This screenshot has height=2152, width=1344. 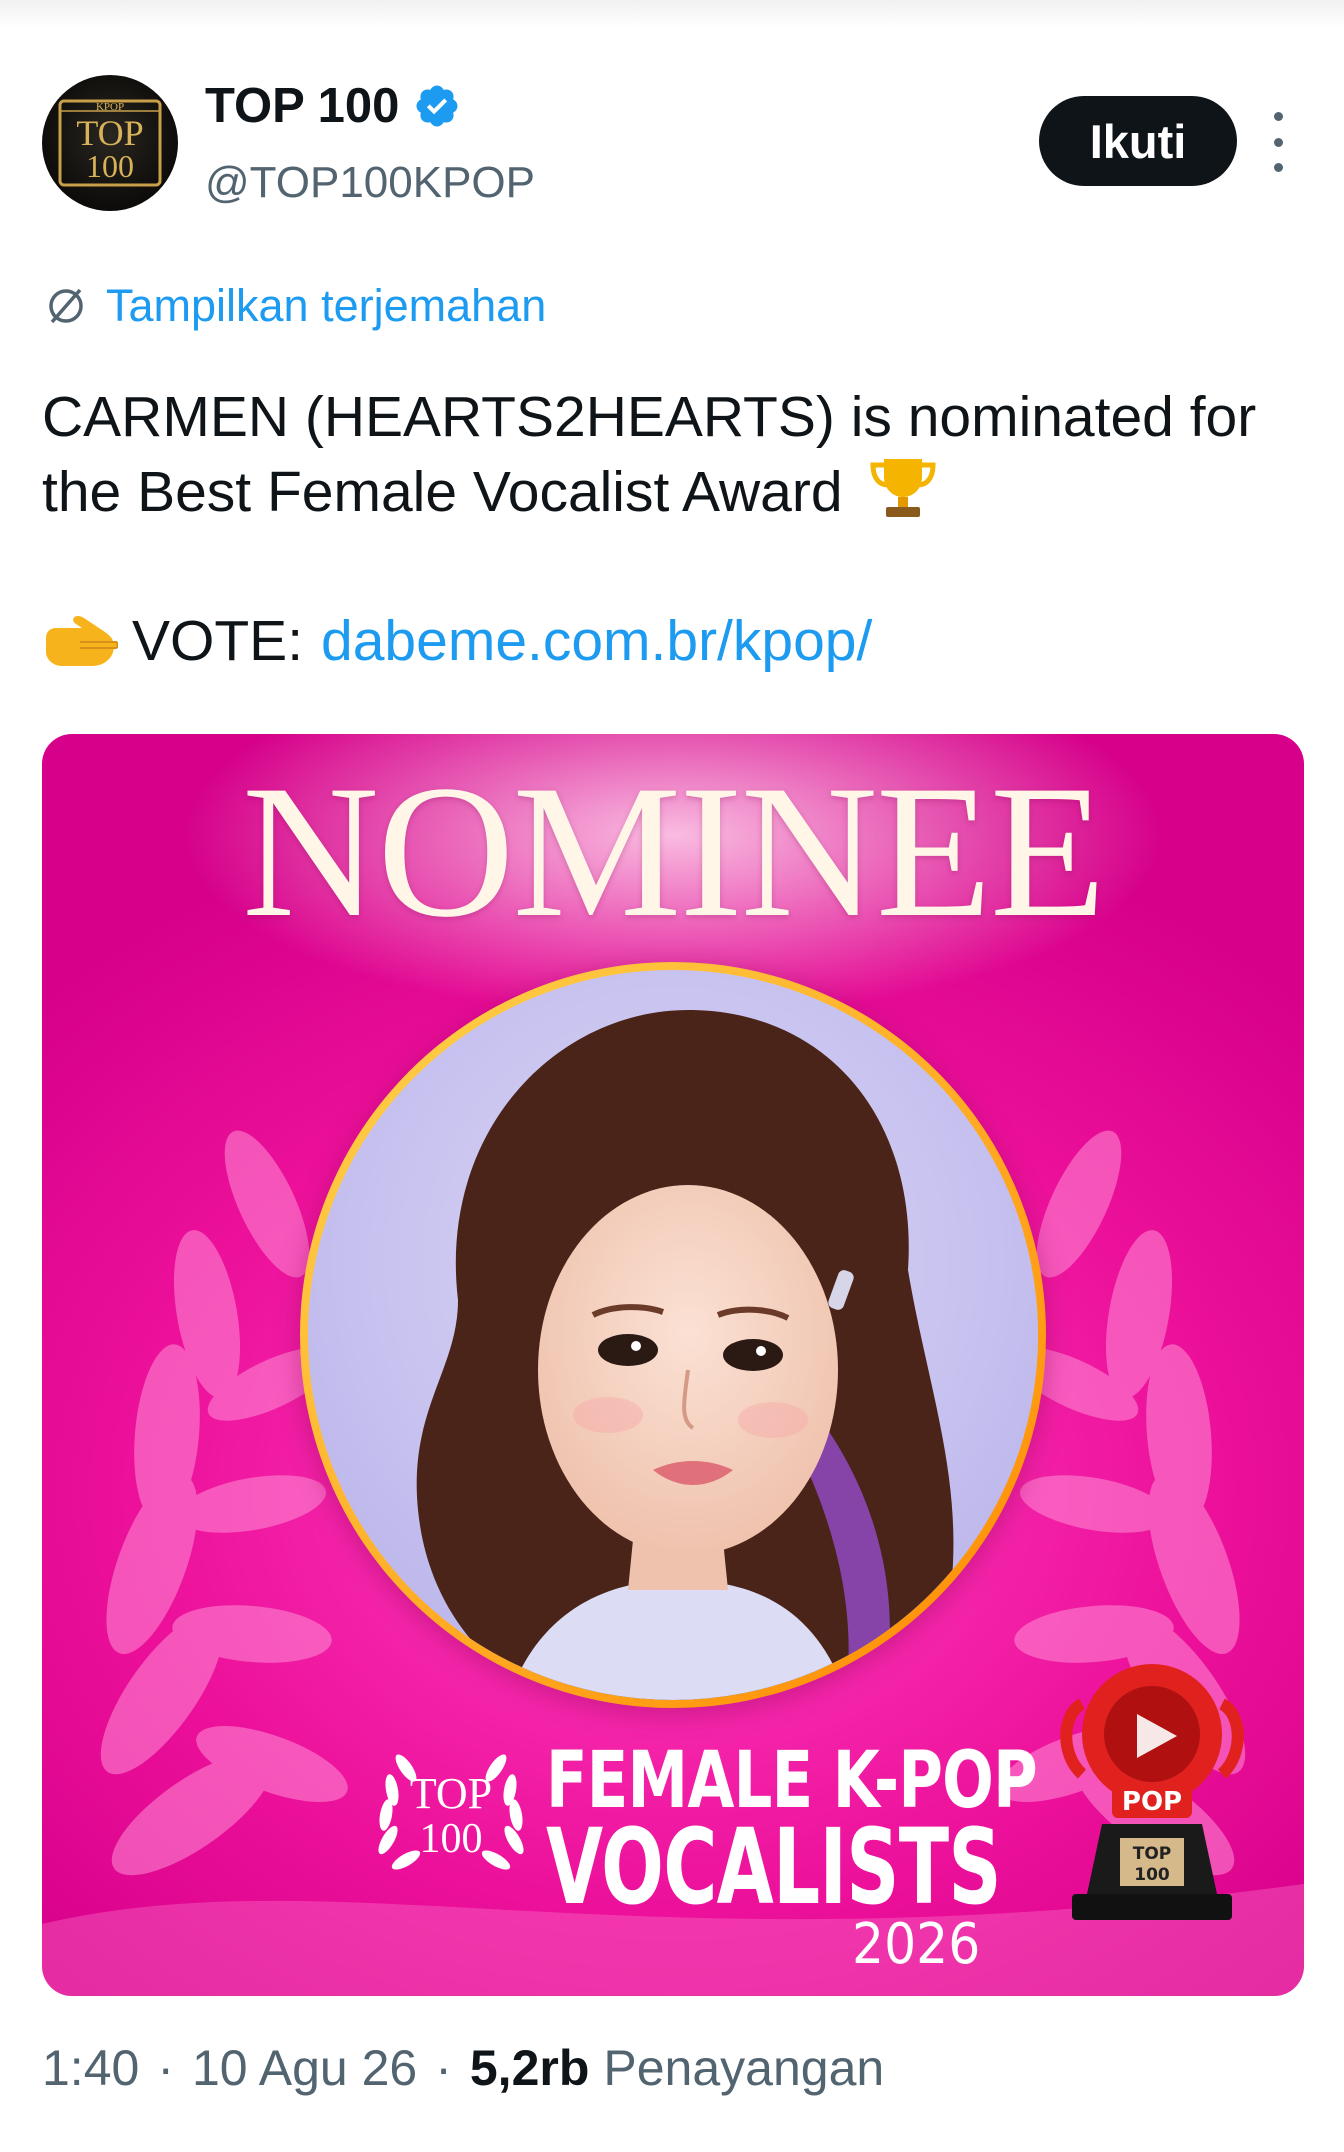 What do you see at coordinates (302, 106) in the screenshot?
I see `display-name-label: TOP 100` at bounding box center [302, 106].